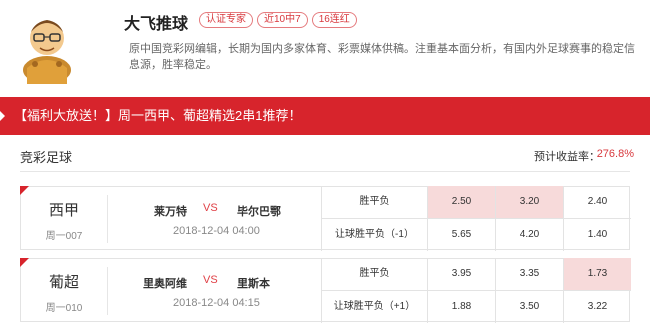 The image size is (650, 335). Describe the element at coordinates (597, 274) in the screenshot. I see `odds-cell-lose: 1.73` at that location.